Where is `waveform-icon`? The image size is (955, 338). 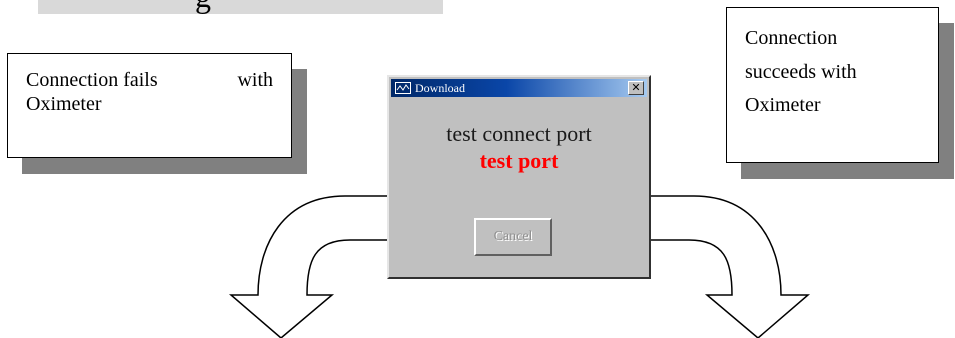
waveform-icon is located at coordinates (403, 88).